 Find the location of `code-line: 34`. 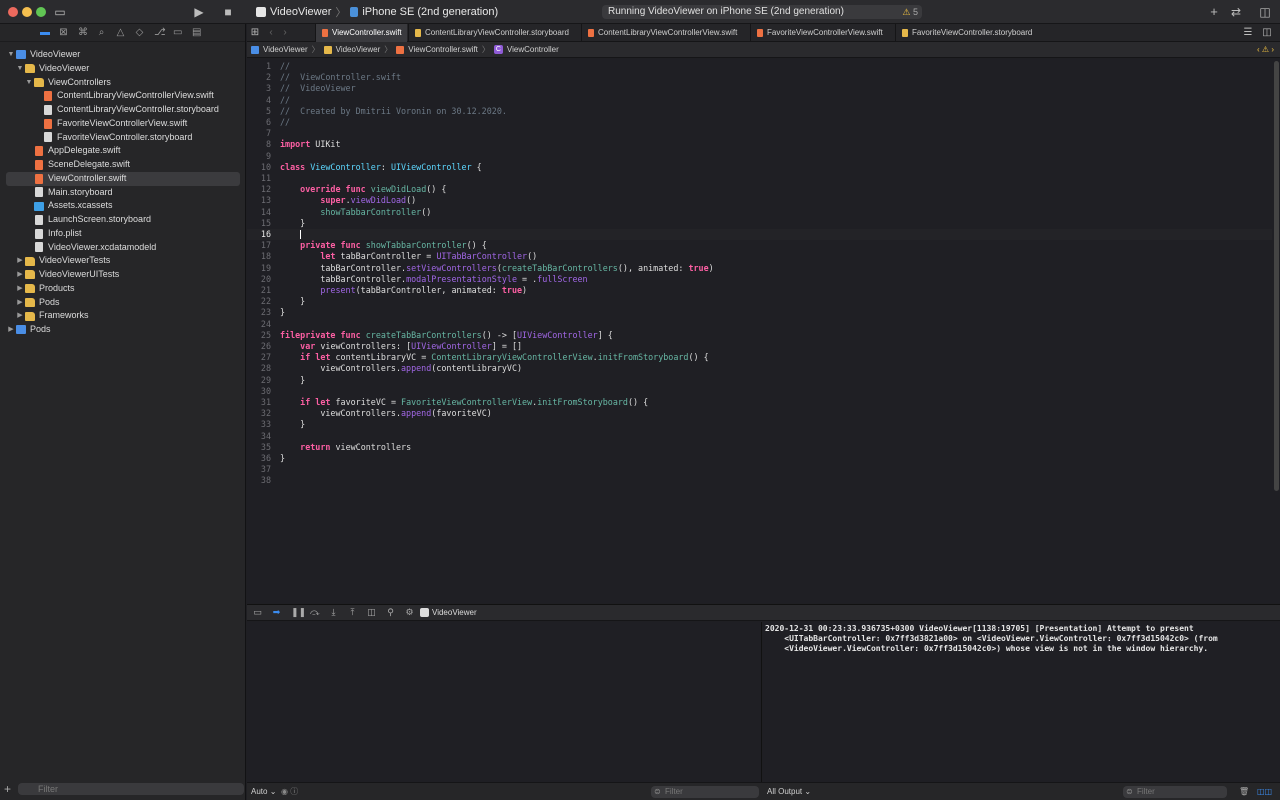

code-line: 34 is located at coordinates (759, 436).